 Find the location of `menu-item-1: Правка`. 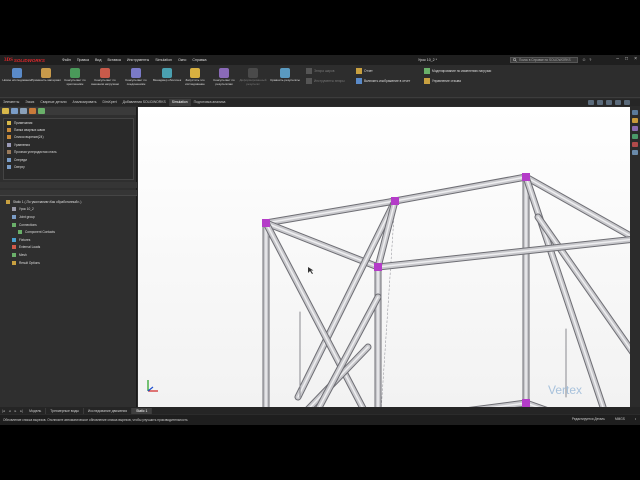

menu-item-1: Правка is located at coordinates (83, 60).